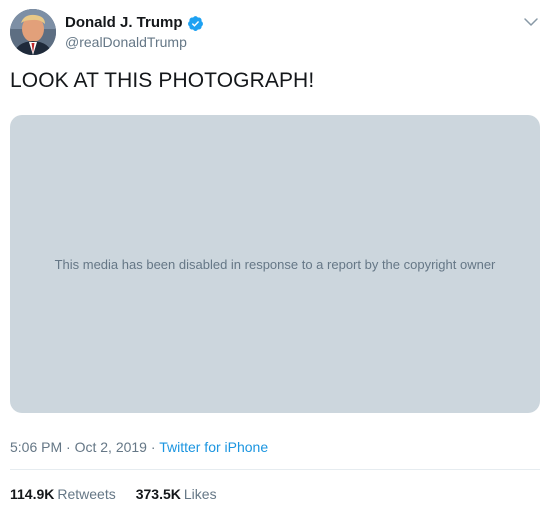 This screenshot has width=550, height=510. I want to click on author-names: Donald J. Trump @realDonaldTrump, so click(134, 32).